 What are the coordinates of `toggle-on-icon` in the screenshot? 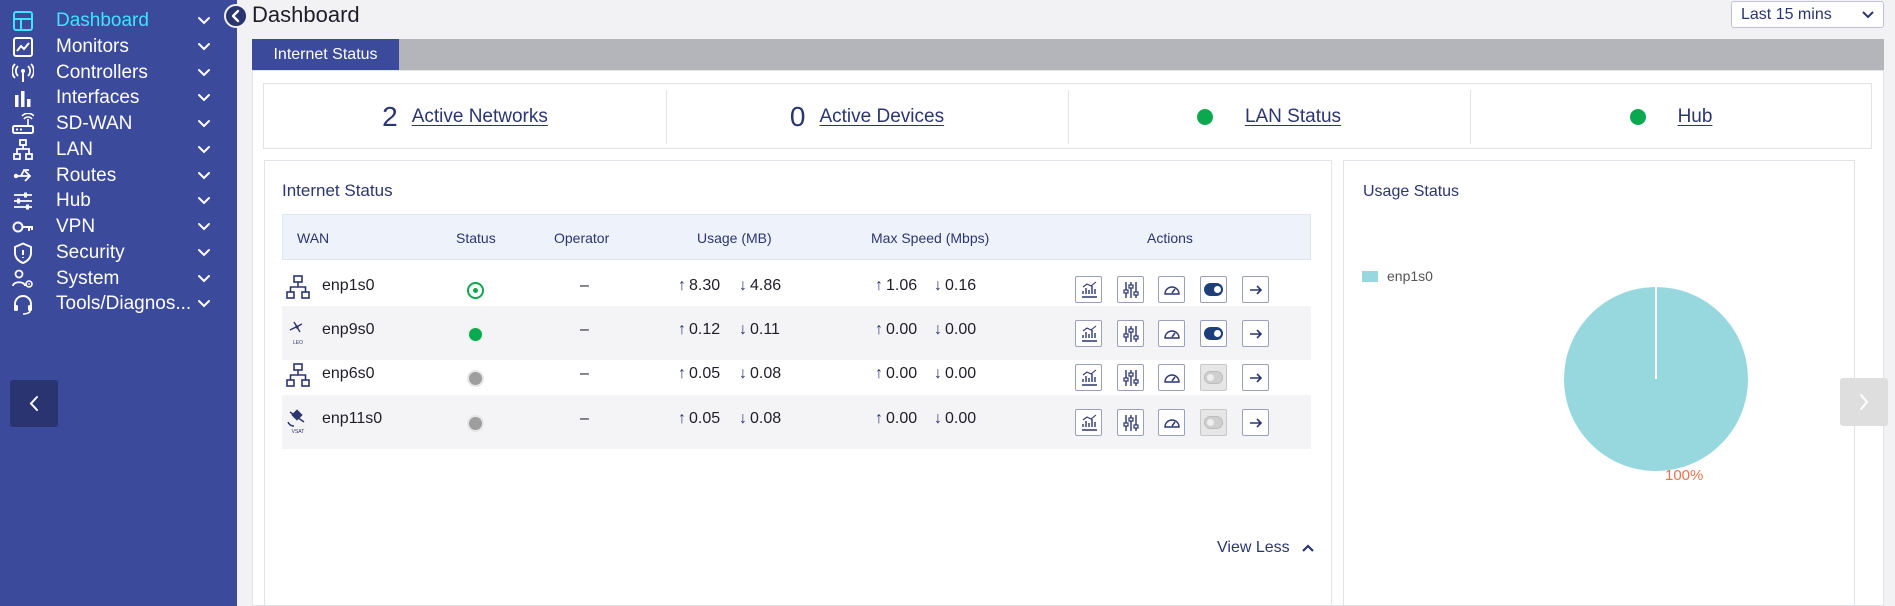 It's located at (1213, 289).